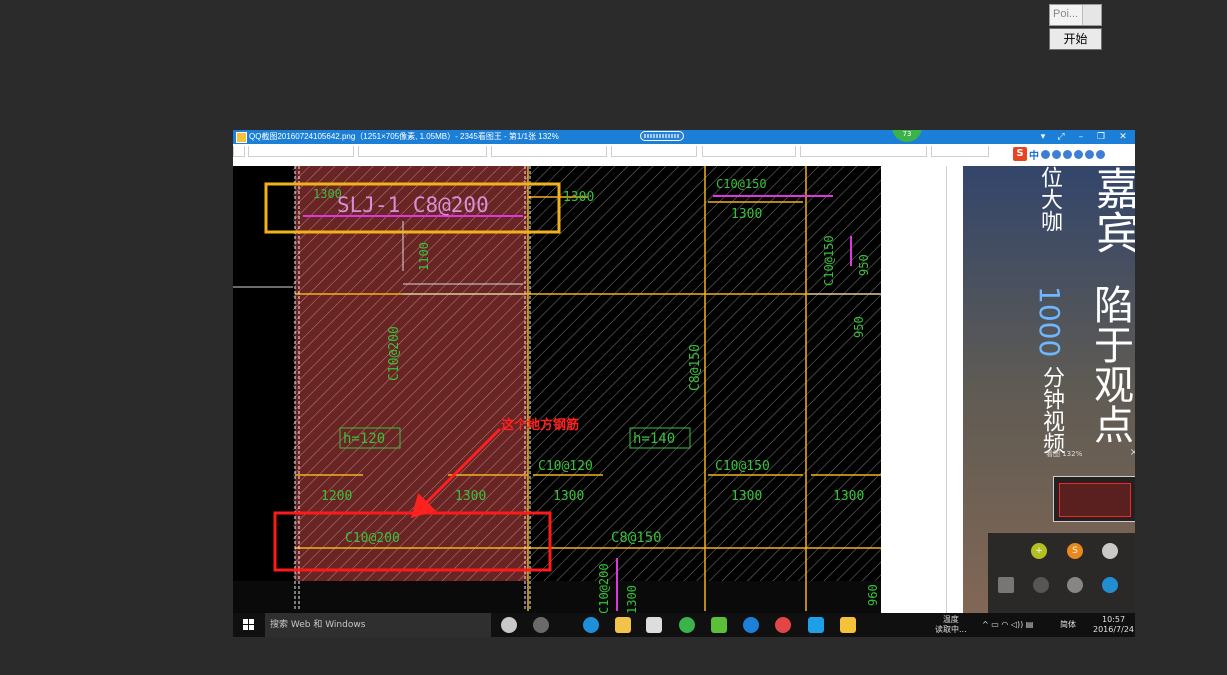  What do you see at coordinates (1075, 39) in the screenshot?
I see `start-button: 开始` at bounding box center [1075, 39].